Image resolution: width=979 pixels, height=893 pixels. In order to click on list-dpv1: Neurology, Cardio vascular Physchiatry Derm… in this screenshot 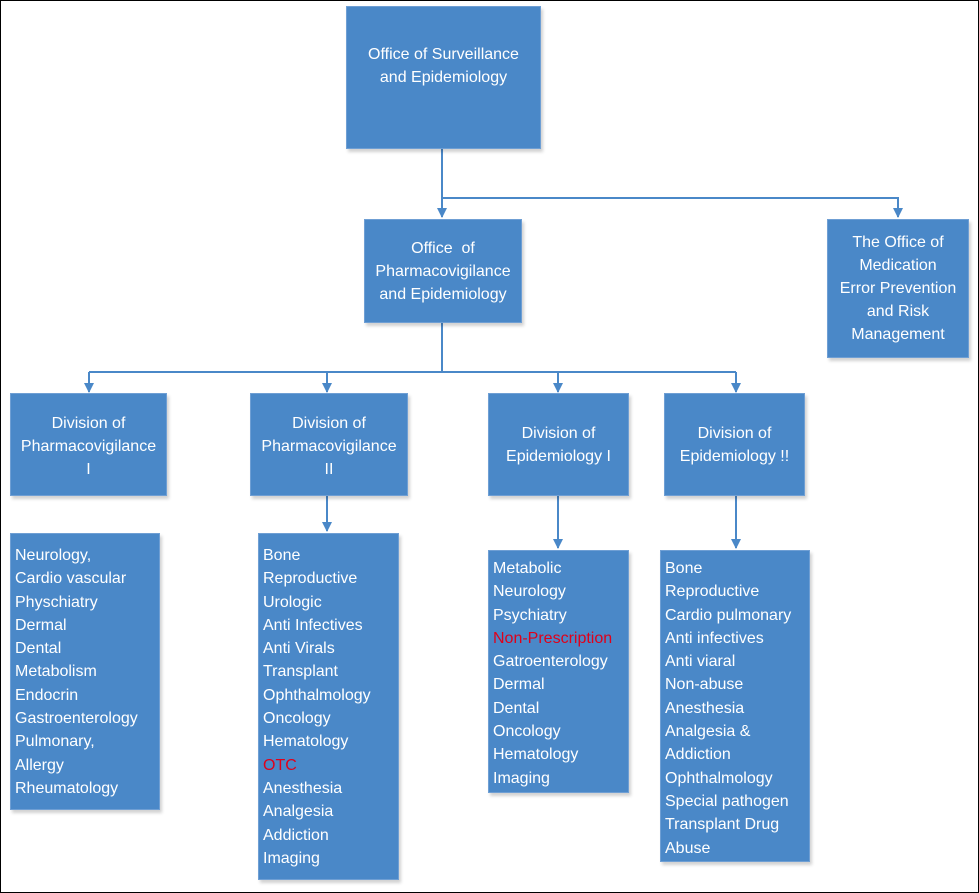, I will do `click(85, 671)`.